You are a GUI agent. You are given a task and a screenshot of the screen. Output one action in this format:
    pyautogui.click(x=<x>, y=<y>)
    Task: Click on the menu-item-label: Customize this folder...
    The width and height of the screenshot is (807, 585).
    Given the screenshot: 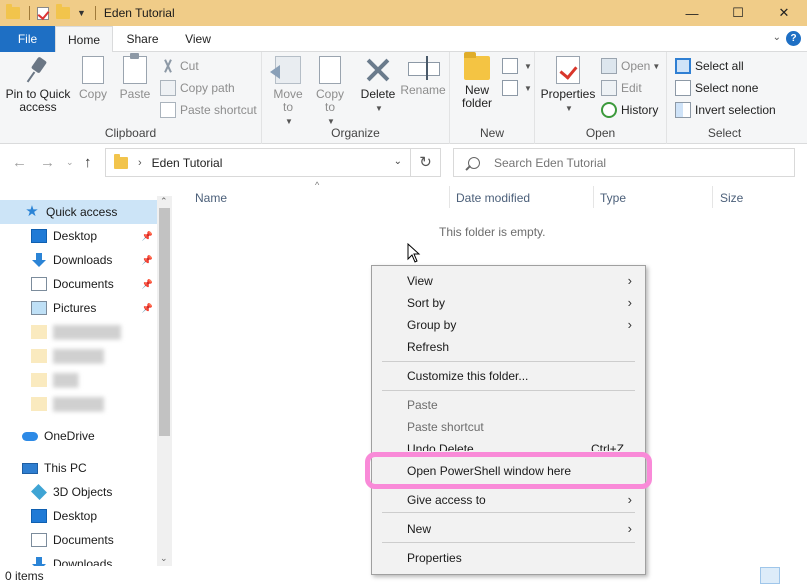 What is the action you would take?
    pyautogui.click(x=468, y=376)
    